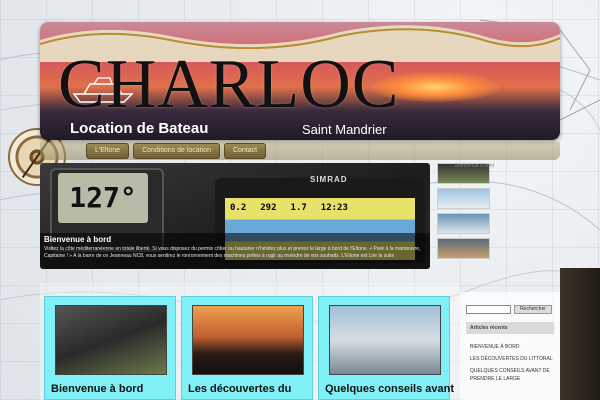 This screenshot has width=600, height=400. I want to click on search-button: Rechercher, so click(533, 309).